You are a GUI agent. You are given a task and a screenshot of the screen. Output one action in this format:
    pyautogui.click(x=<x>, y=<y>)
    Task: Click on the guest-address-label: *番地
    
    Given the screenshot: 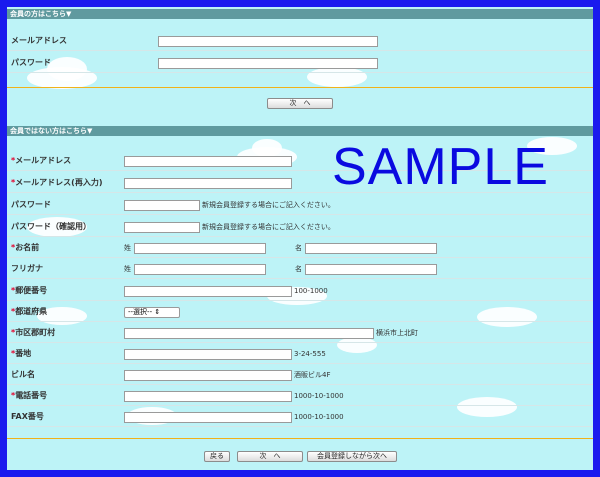 What is the action you would take?
    pyautogui.click(x=21, y=353)
    